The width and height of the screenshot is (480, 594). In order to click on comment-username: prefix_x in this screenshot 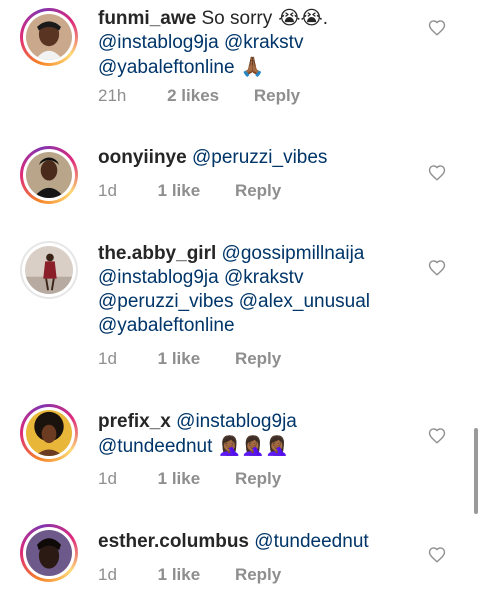, I will do `click(134, 421)`.